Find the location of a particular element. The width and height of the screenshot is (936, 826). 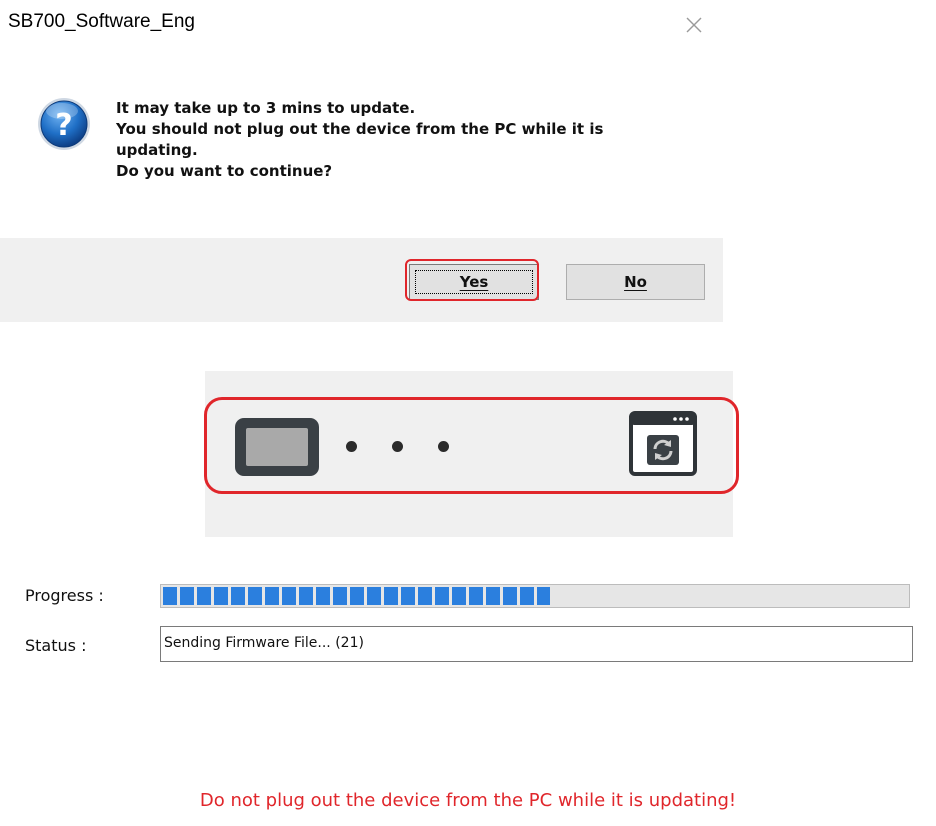

message-line: It may take up to 3 mins to update. is located at coordinates (266, 108).